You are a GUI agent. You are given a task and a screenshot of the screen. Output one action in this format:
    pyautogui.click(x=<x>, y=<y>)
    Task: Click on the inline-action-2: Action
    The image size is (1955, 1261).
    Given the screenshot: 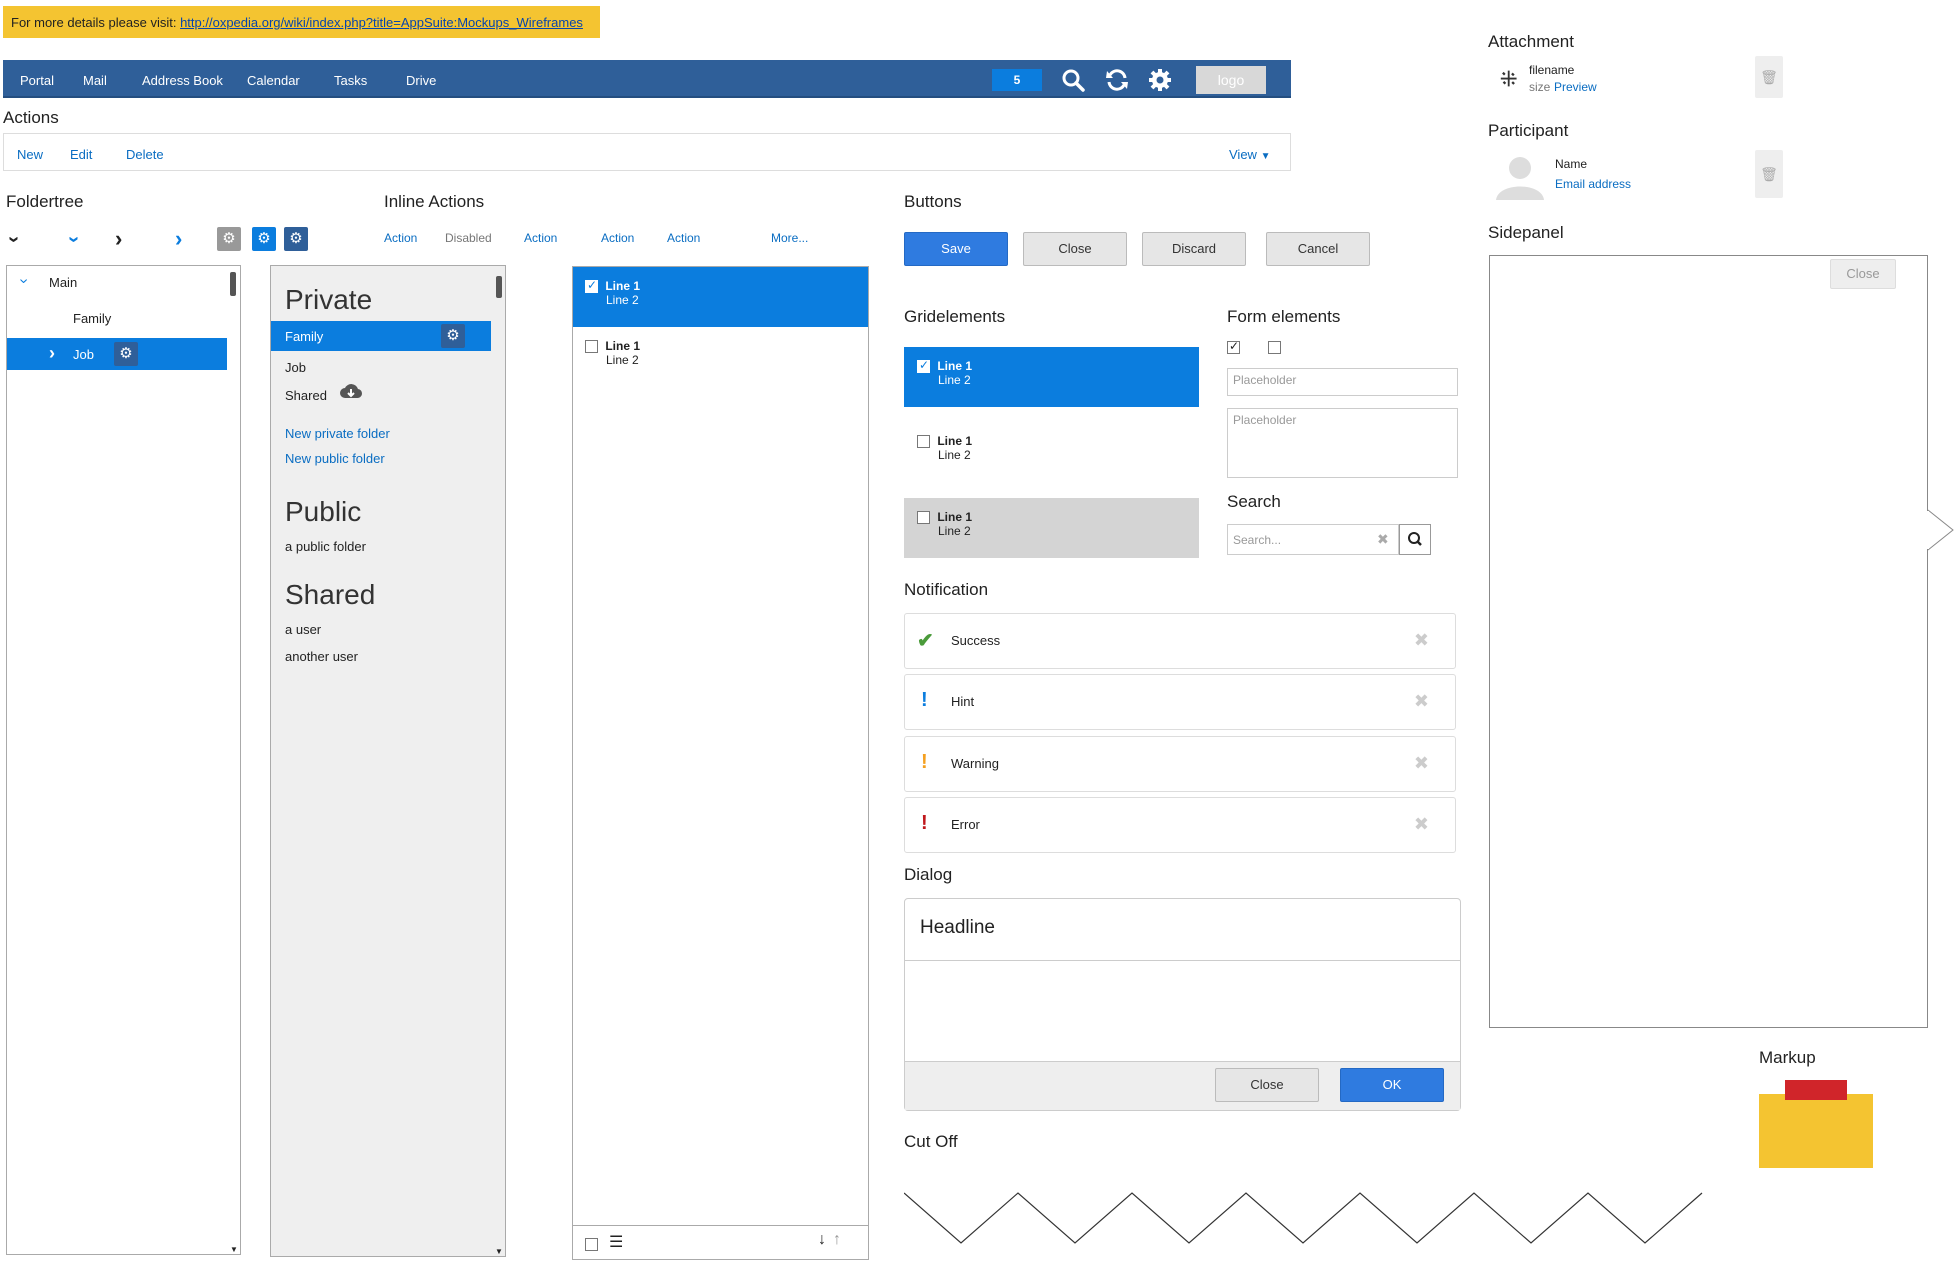 What is the action you would take?
    pyautogui.click(x=540, y=238)
    